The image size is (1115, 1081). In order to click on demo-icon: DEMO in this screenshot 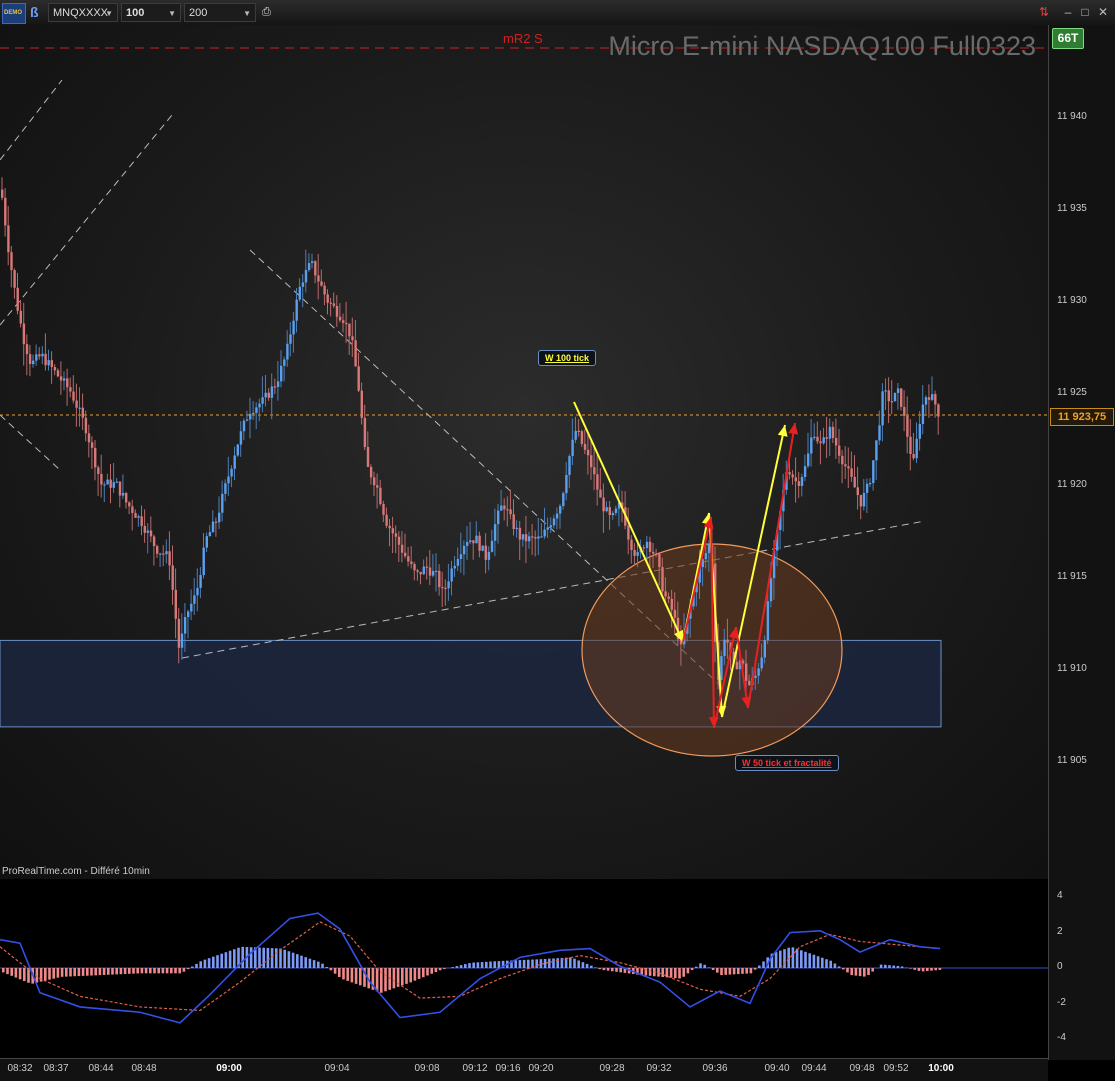, I will do `click(14, 13)`.